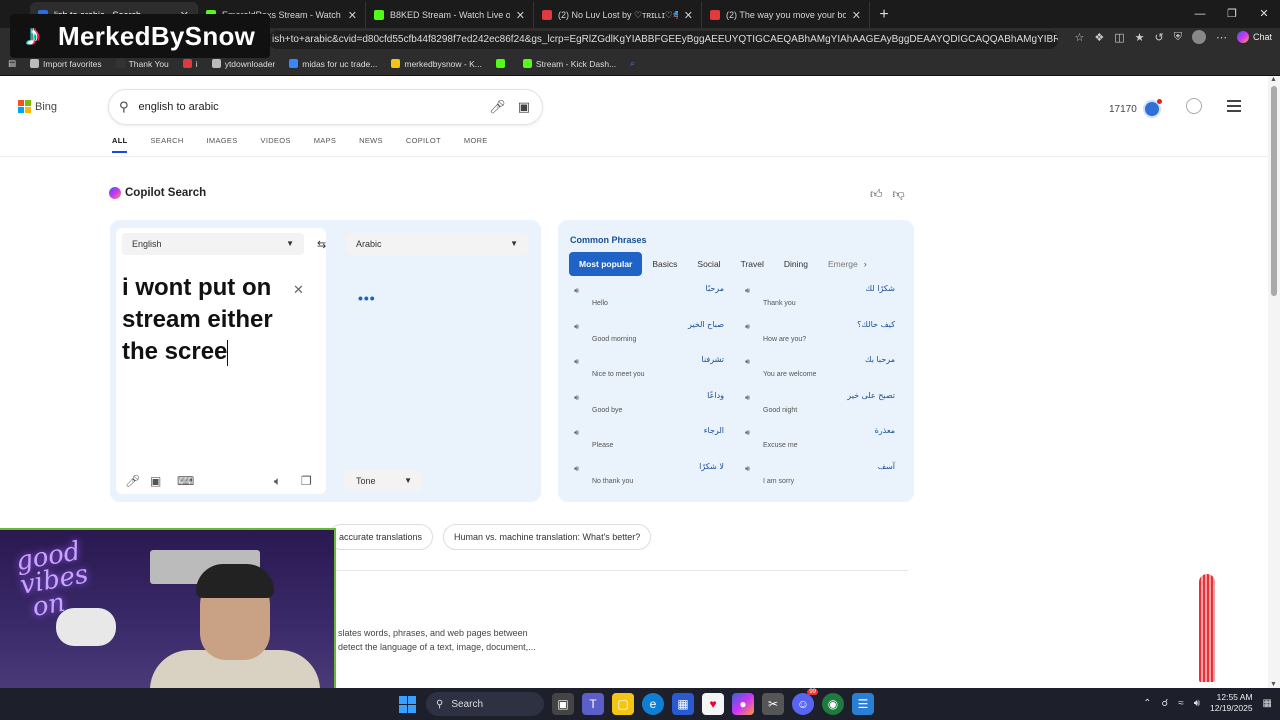 This screenshot has width=1280, height=720. Describe the element at coordinates (713, 704) in the screenshot. I see `capcut-icon: ♥` at that location.